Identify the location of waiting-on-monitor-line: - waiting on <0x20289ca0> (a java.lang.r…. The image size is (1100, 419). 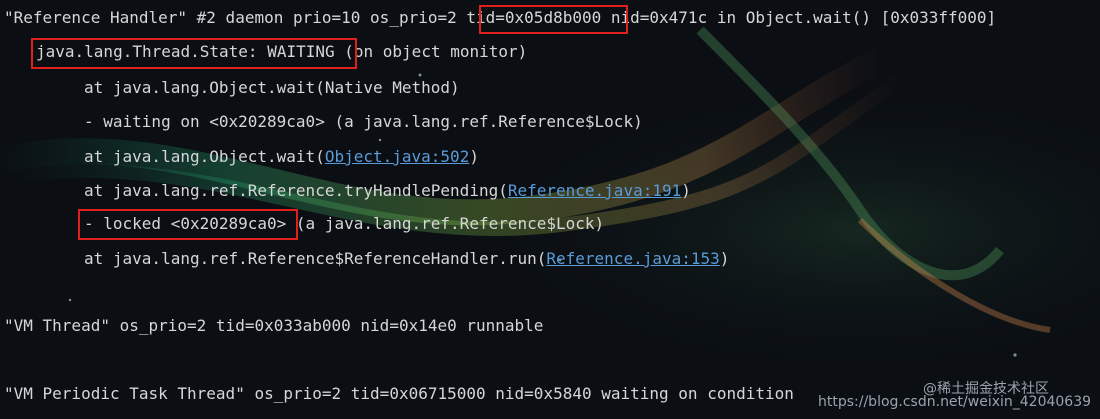
(363, 121).